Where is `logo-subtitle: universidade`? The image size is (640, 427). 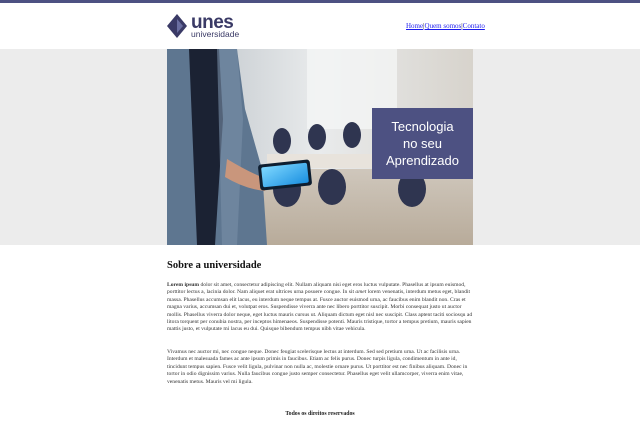
logo-subtitle: universidade is located at coordinates (215, 34).